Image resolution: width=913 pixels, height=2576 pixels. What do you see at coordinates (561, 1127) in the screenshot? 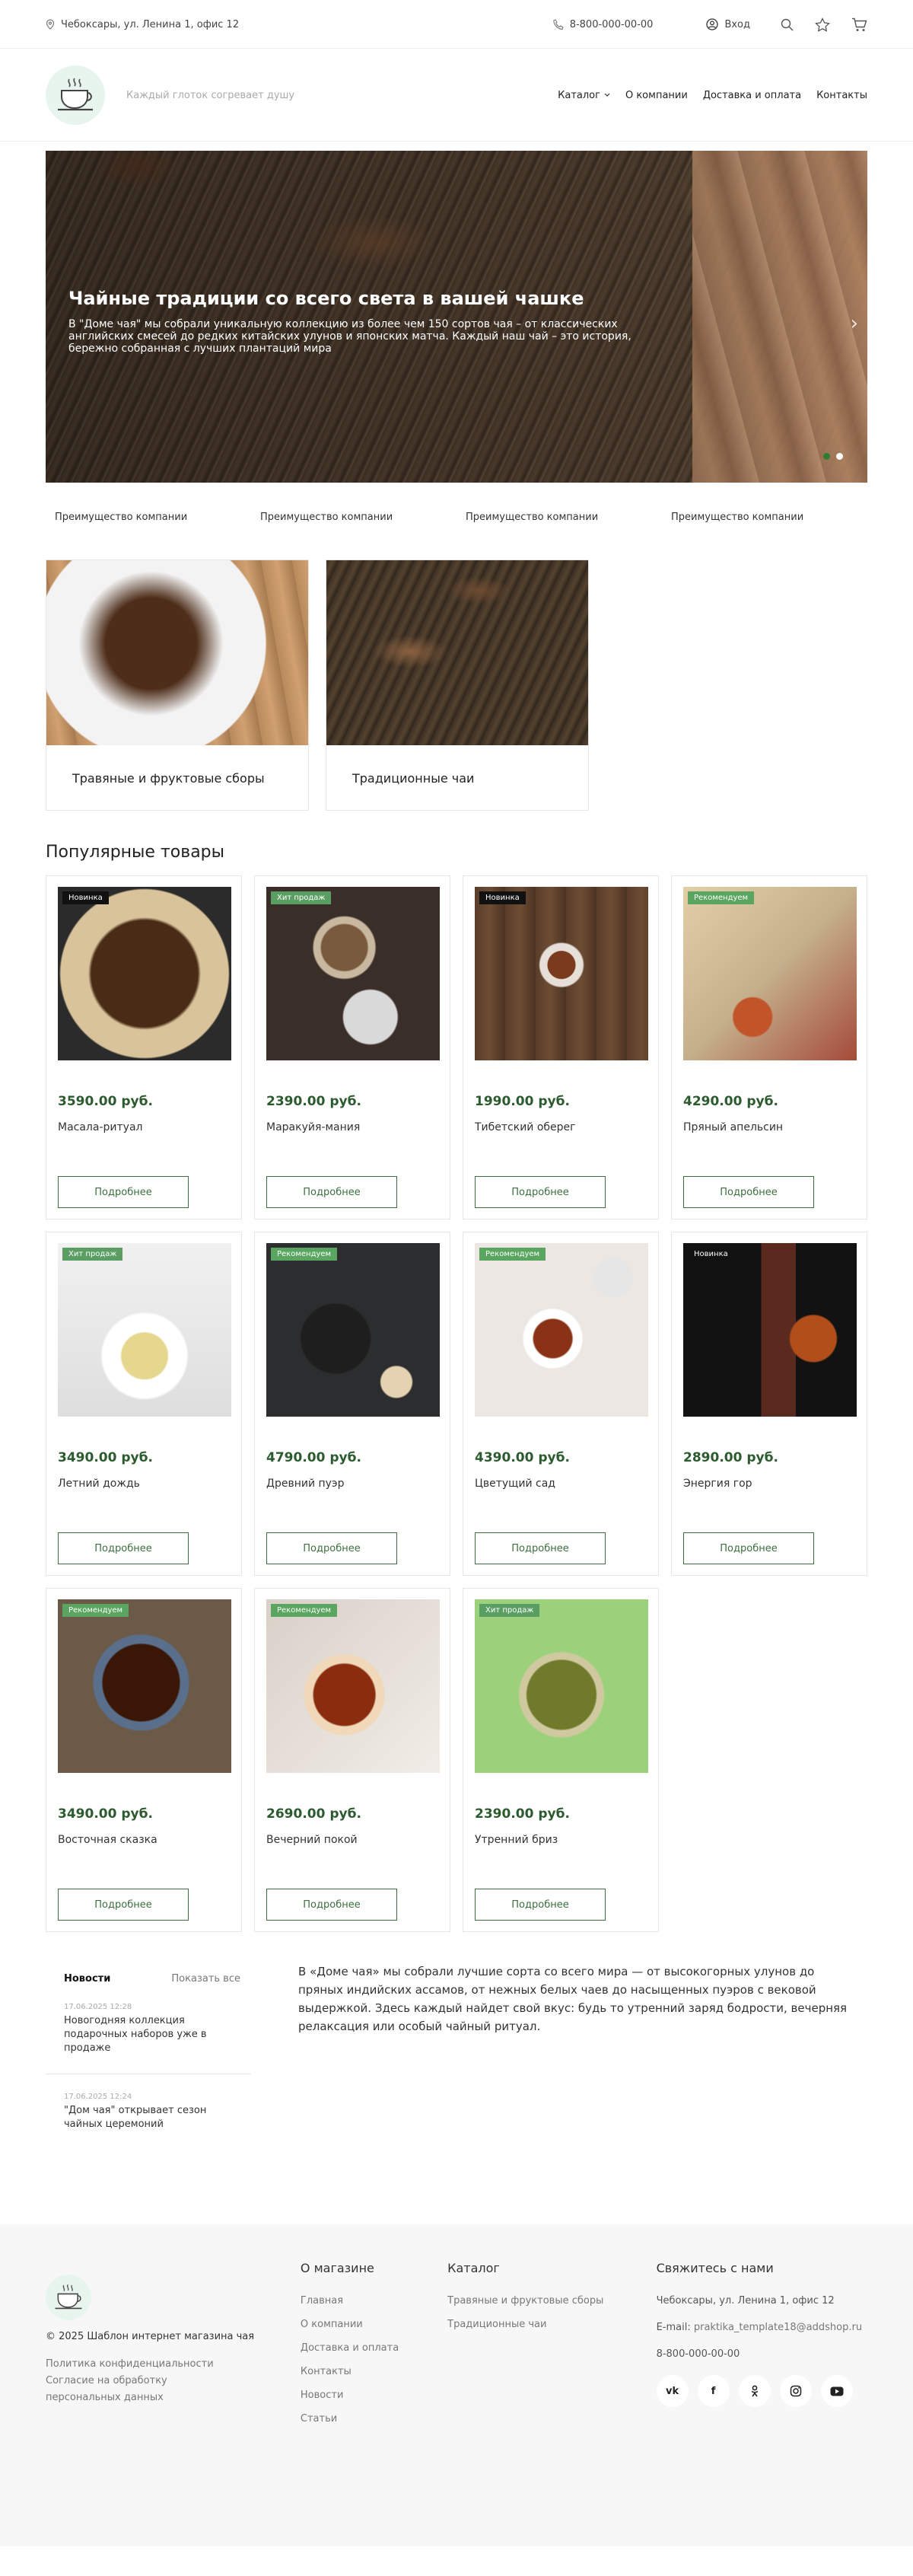
I see `product-name: Тибетский оберег` at bounding box center [561, 1127].